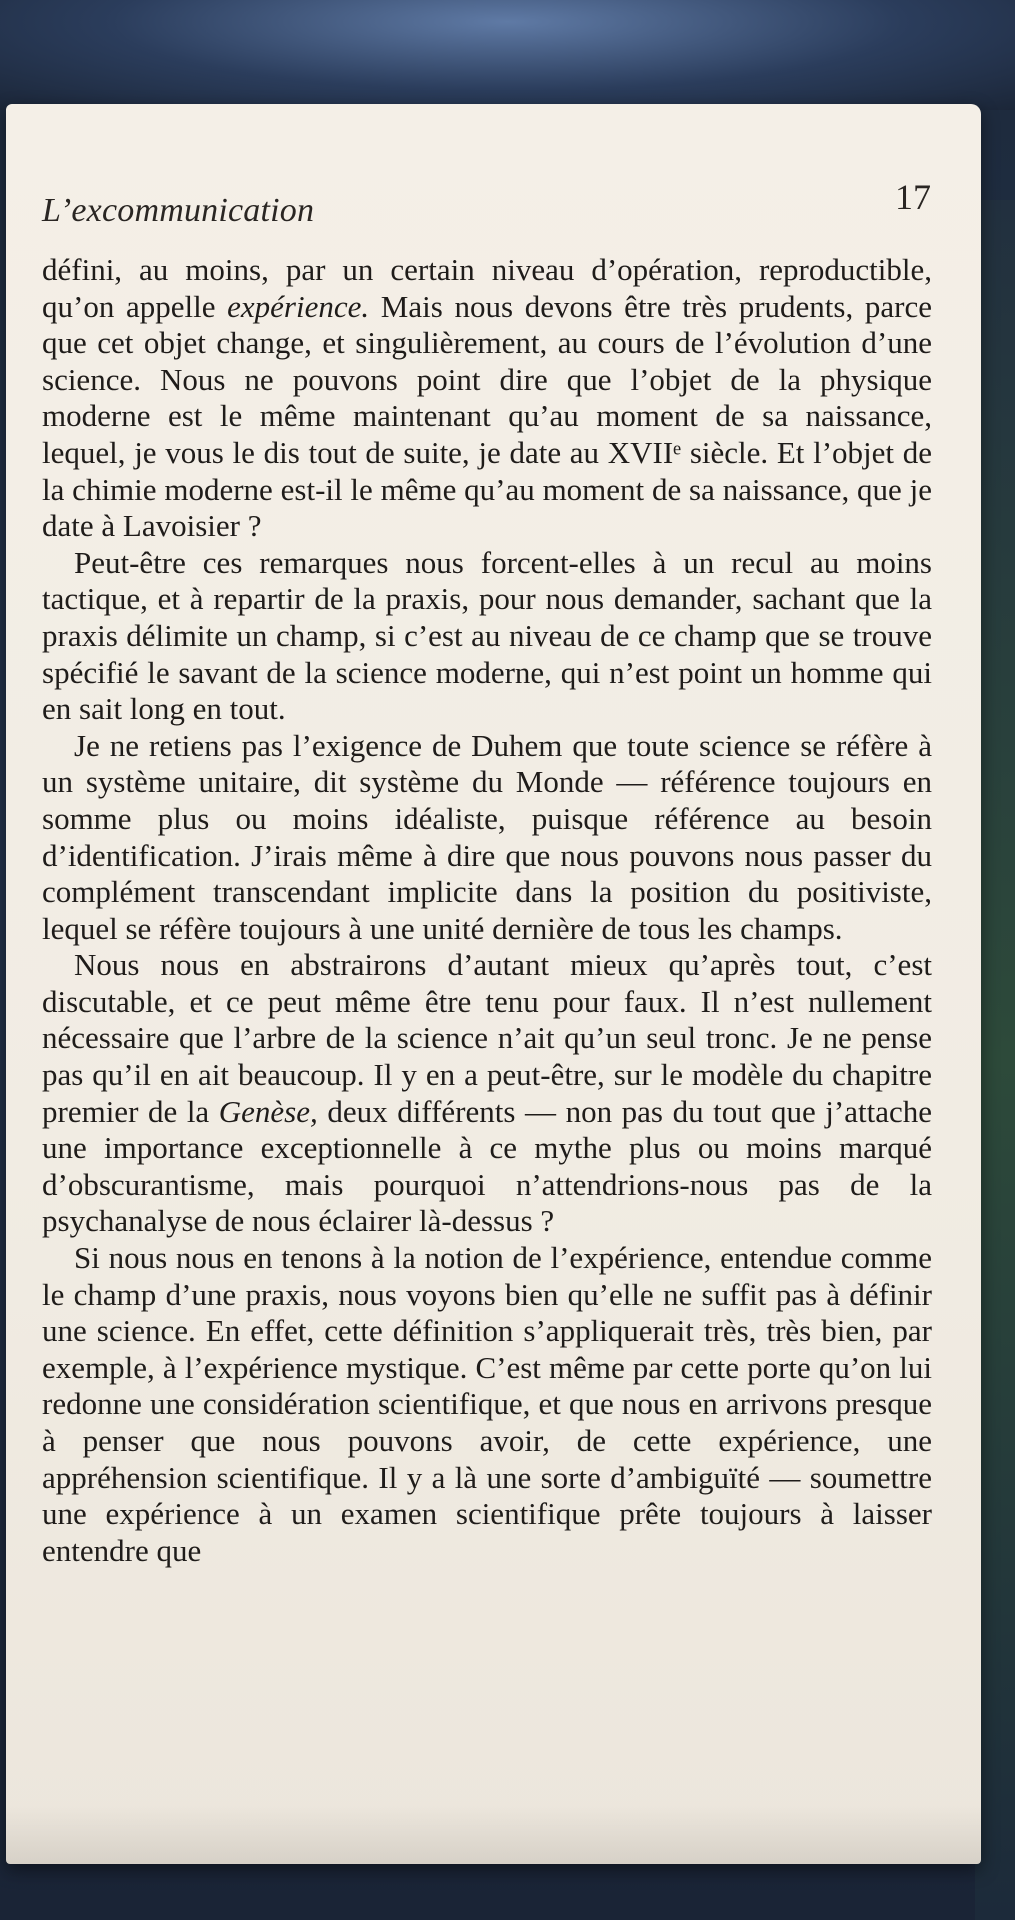 The height and width of the screenshot is (1920, 1015). Describe the element at coordinates (298, 306) in the screenshot. I see `italic-text: expérience.` at that location.